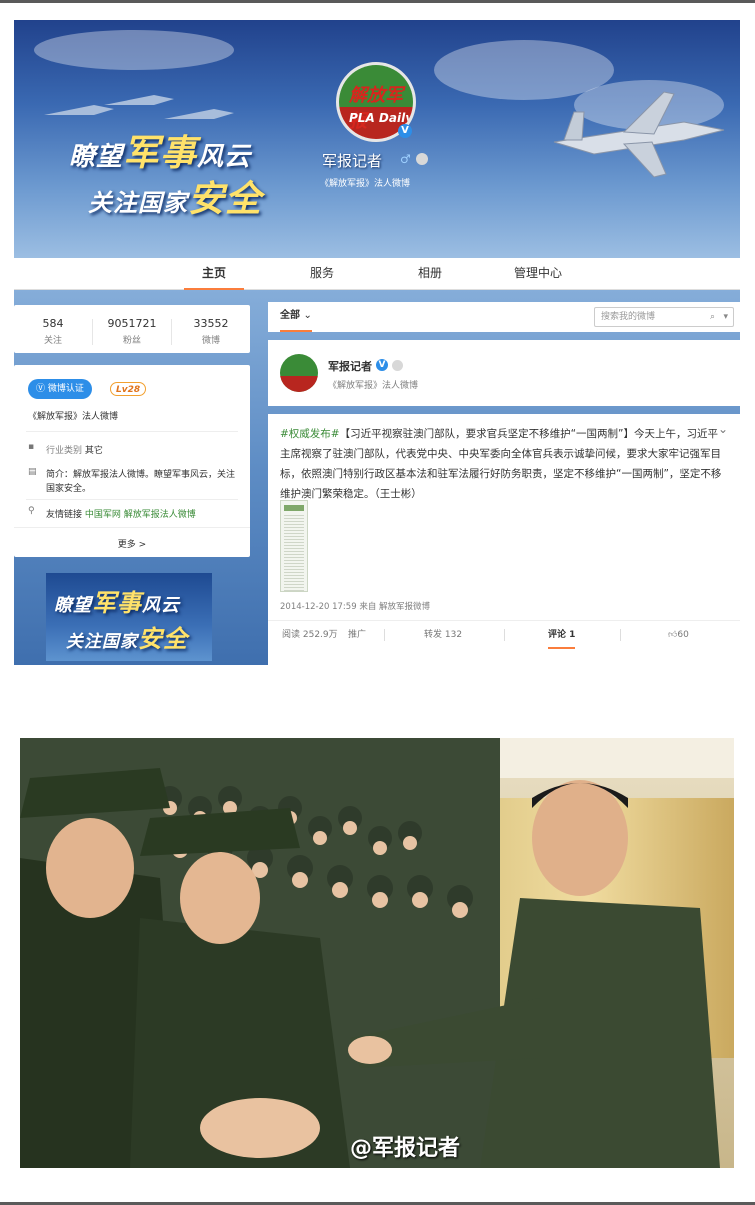  What do you see at coordinates (211, 325) in the screenshot?
I see `stat-posts: 33552 微博` at bounding box center [211, 325].